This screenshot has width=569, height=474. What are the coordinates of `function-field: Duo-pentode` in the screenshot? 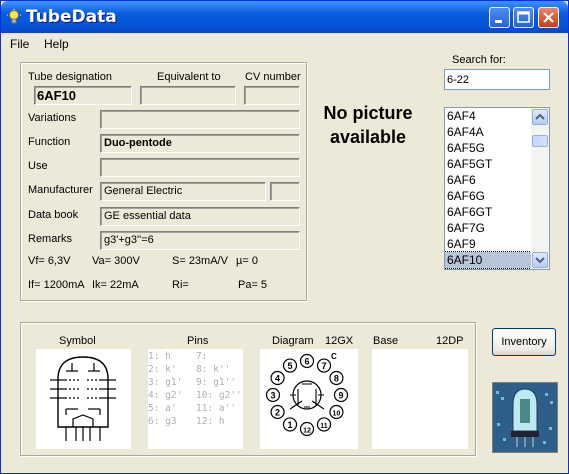 It's located at (200, 143).